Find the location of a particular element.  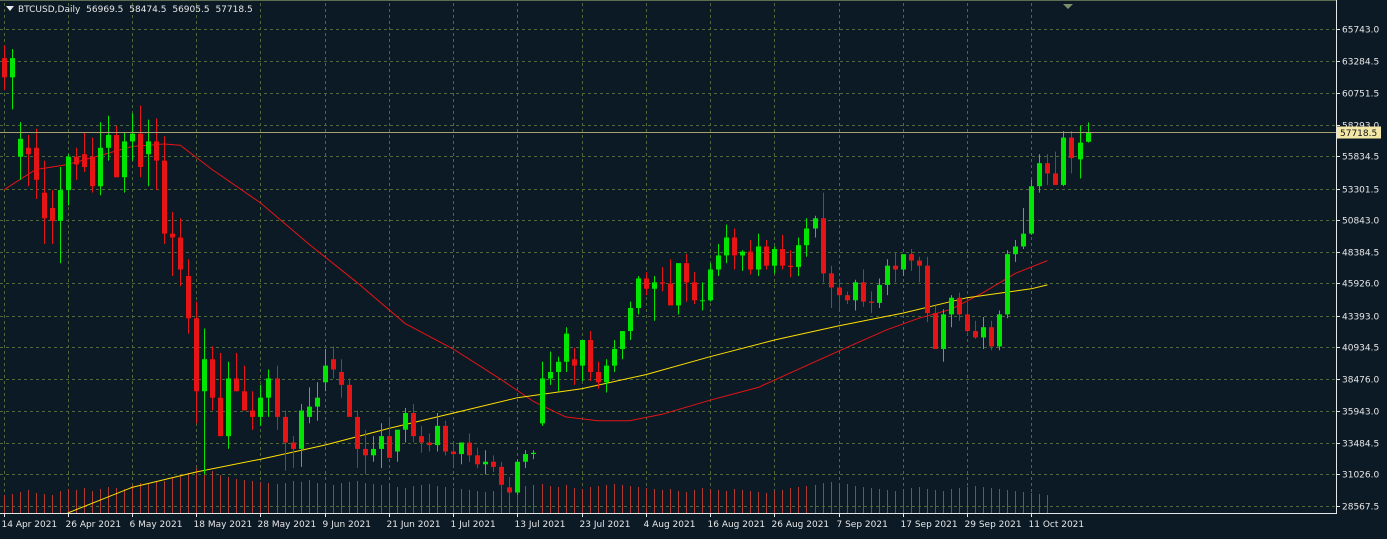

y-tick-label: 65743.0 is located at coordinates (1360, 31).